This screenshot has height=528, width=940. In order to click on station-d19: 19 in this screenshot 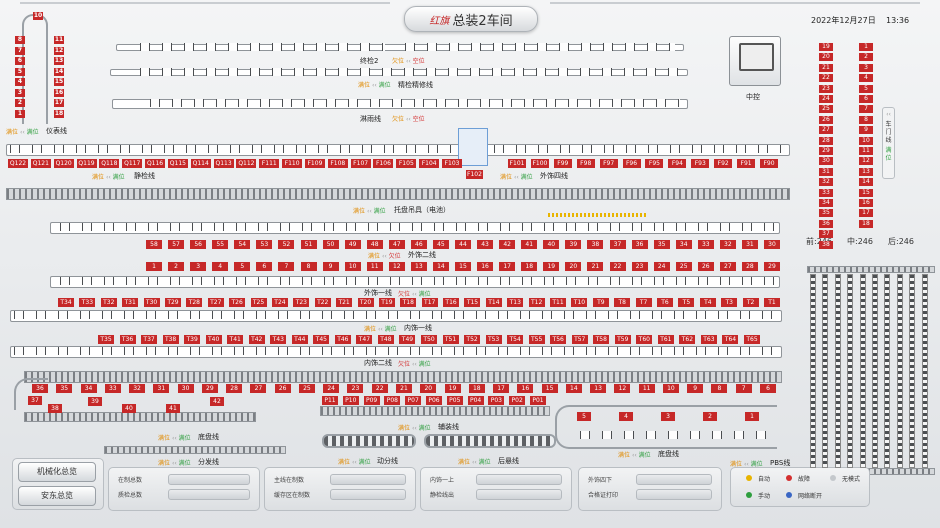, I will do `click(452, 388)`.